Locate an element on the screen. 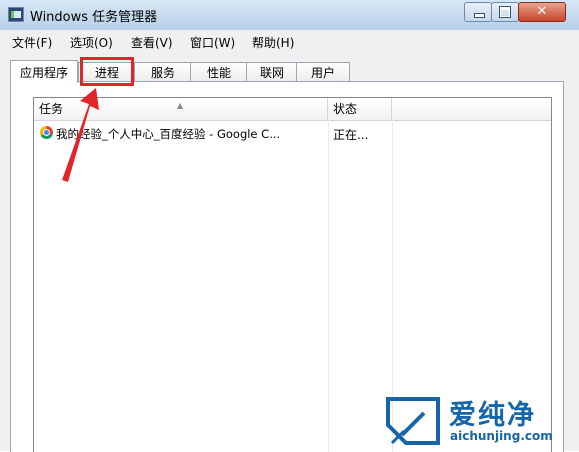  sort-ascending-icon: ▲ is located at coordinates (180, 105).